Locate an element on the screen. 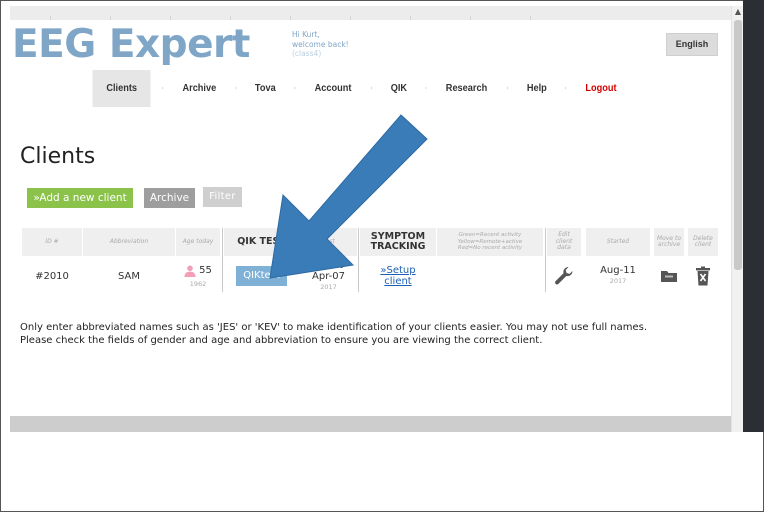  cell-symptom-tracking: »Setup client is located at coordinates (398, 276).